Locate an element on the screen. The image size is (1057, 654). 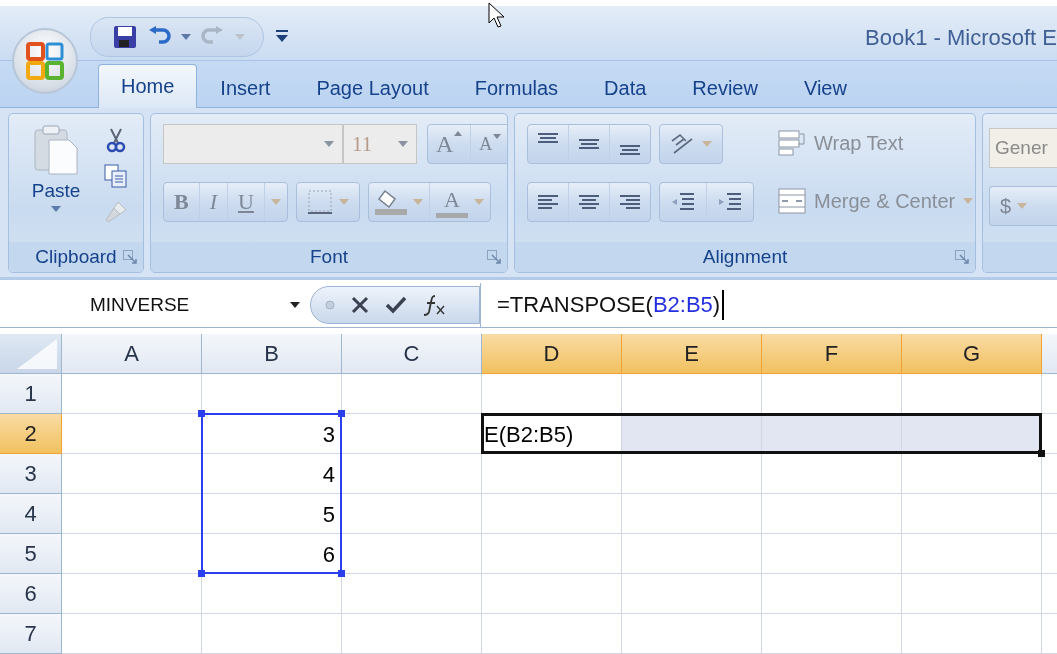
group-label: Clipboard is located at coordinates (76, 257).